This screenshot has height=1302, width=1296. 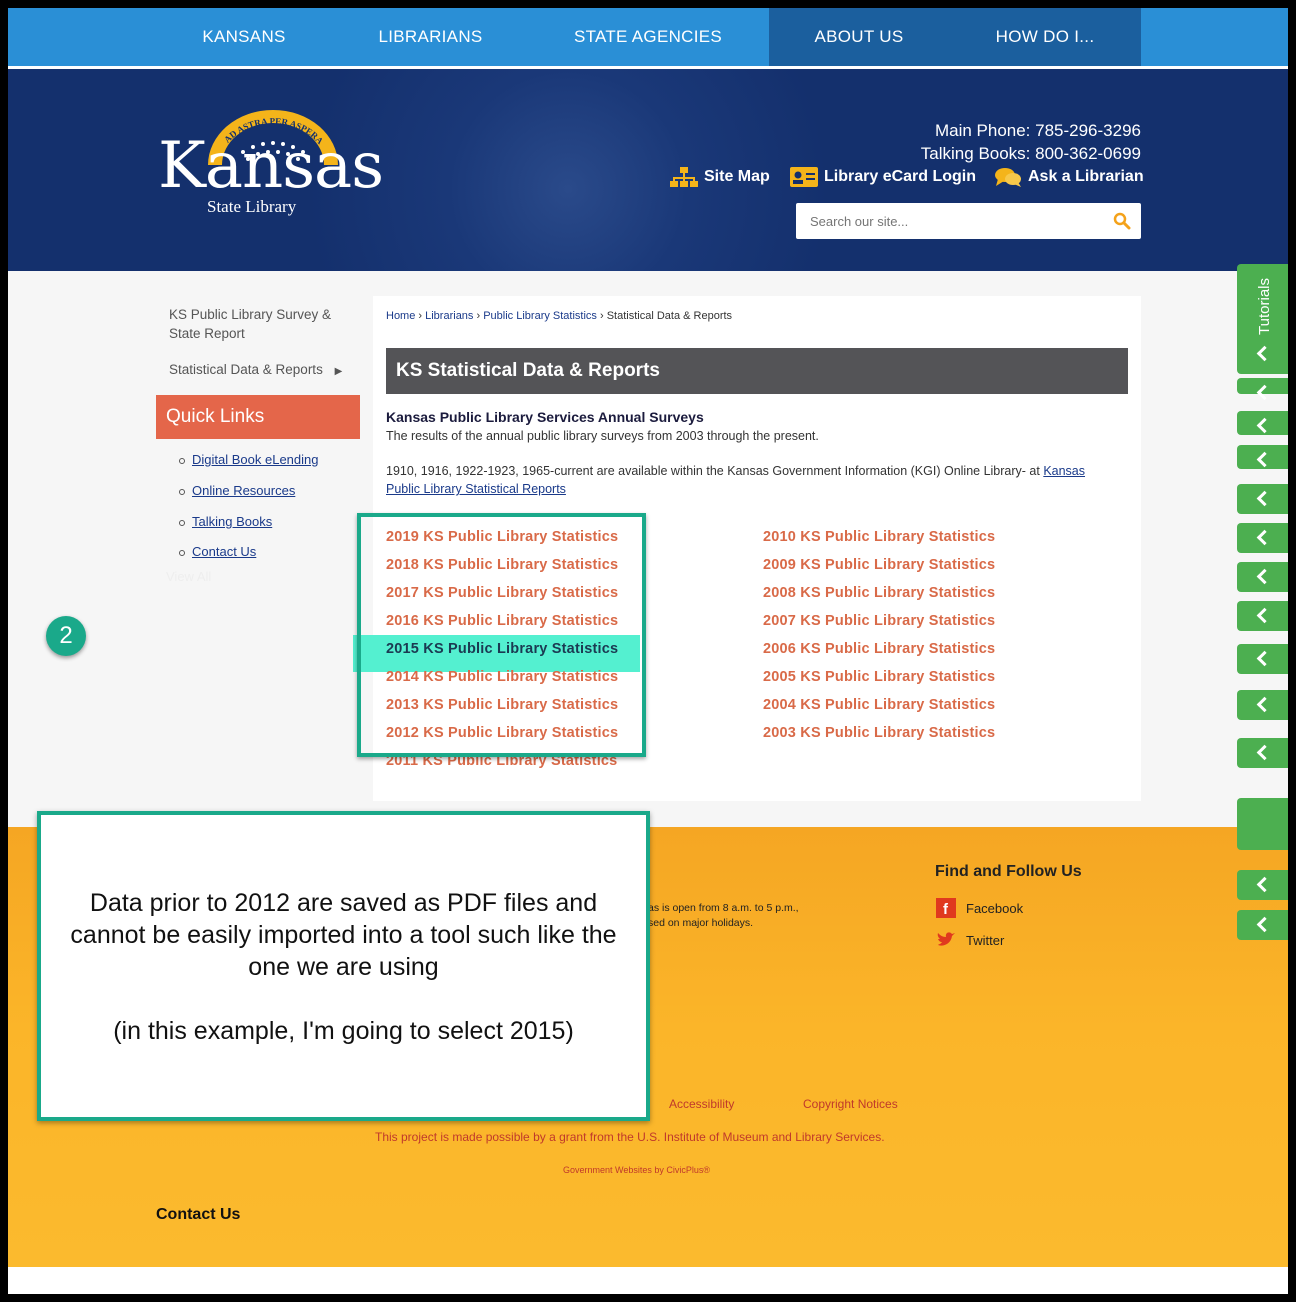 What do you see at coordinates (737, 176) in the screenshot?
I see `site-map-label: Site Map` at bounding box center [737, 176].